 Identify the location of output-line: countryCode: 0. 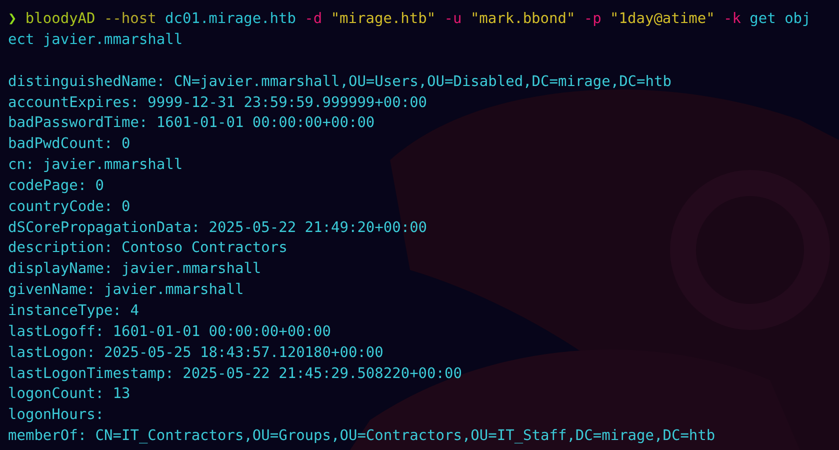
(70, 207).